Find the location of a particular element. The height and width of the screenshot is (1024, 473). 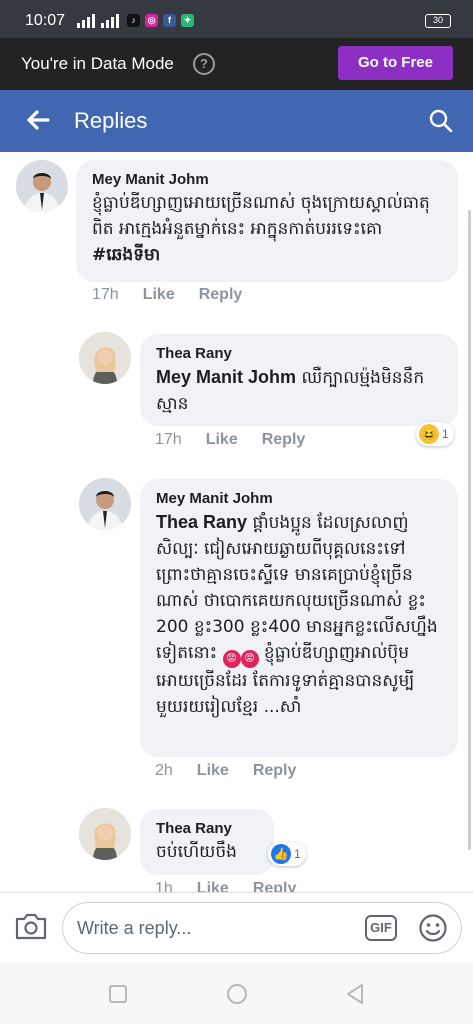

reaction-count: 👍 1 is located at coordinates (287, 854).